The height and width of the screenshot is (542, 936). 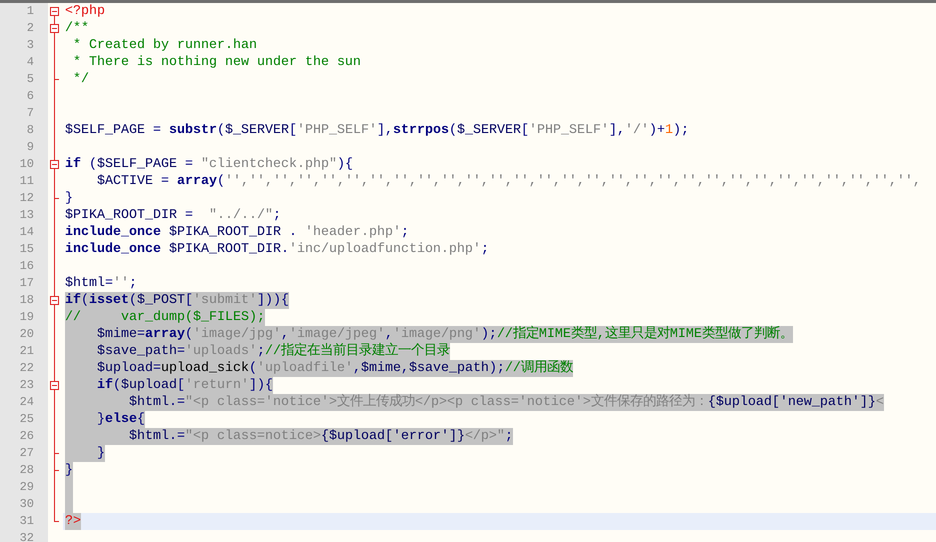 What do you see at coordinates (80, 79) in the screenshot?
I see `code-line: */` at bounding box center [80, 79].